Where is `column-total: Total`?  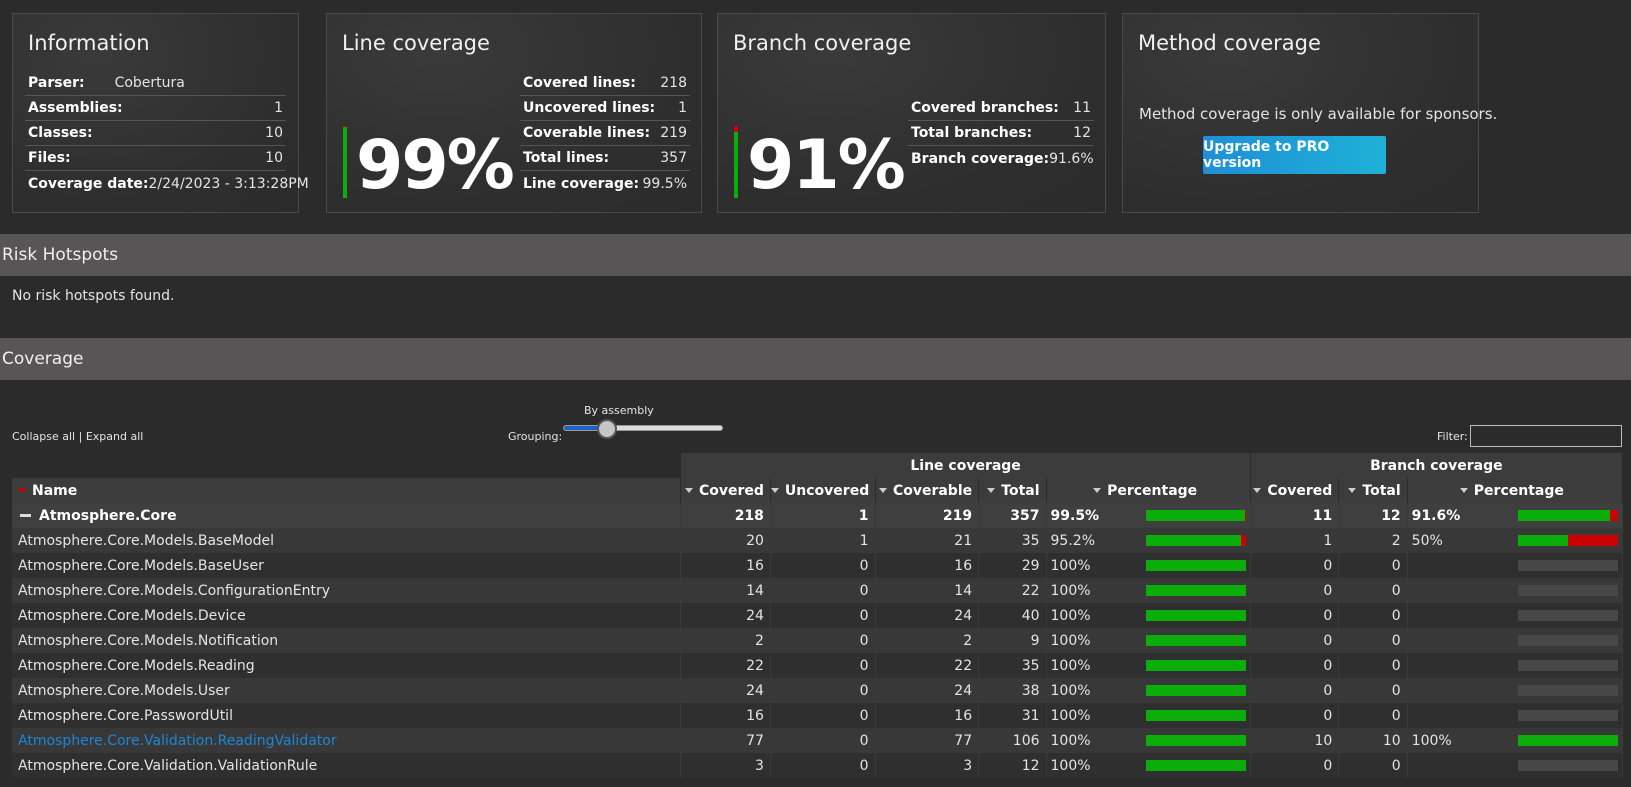
column-total: Total is located at coordinates (1012, 490).